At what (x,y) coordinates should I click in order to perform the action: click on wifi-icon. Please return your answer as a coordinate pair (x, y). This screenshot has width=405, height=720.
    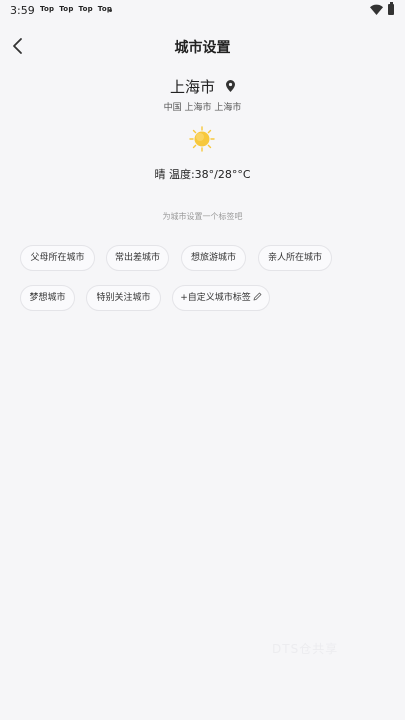
    Looking at the image, I should click on (376, 9).